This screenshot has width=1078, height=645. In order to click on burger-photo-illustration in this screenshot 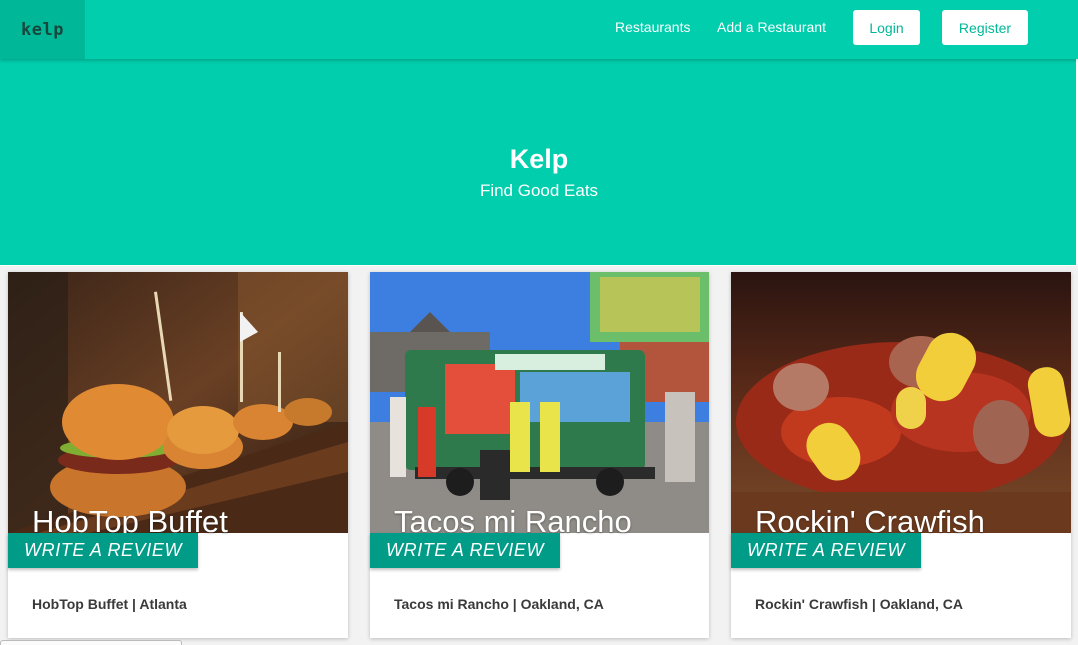, I will do `click(178, 402)`.